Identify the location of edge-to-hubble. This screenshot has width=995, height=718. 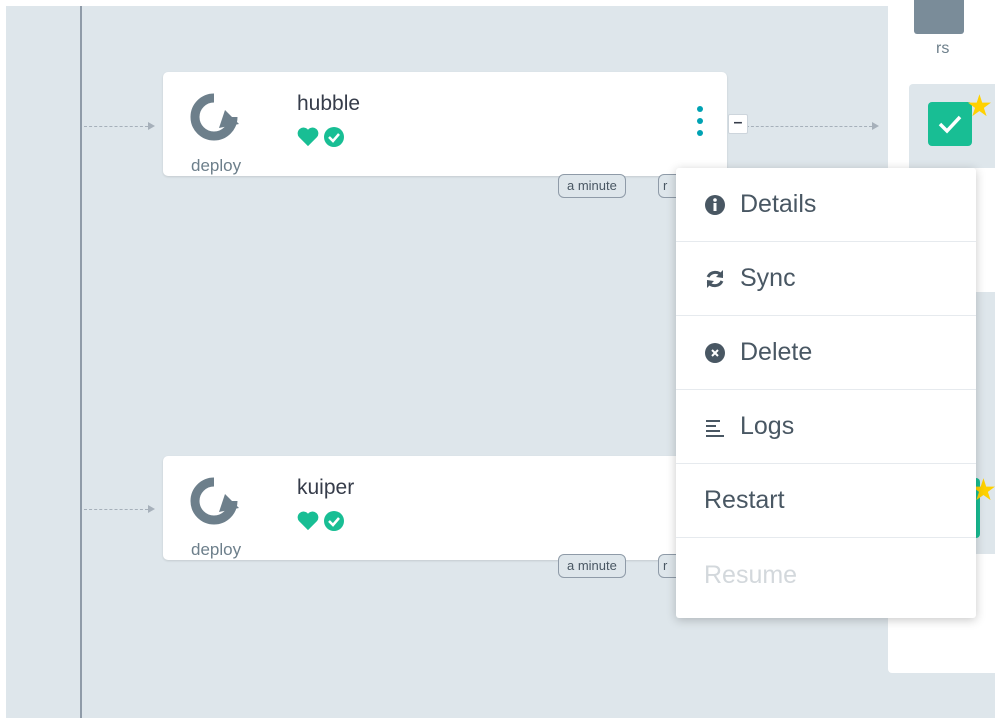
(116, 126).